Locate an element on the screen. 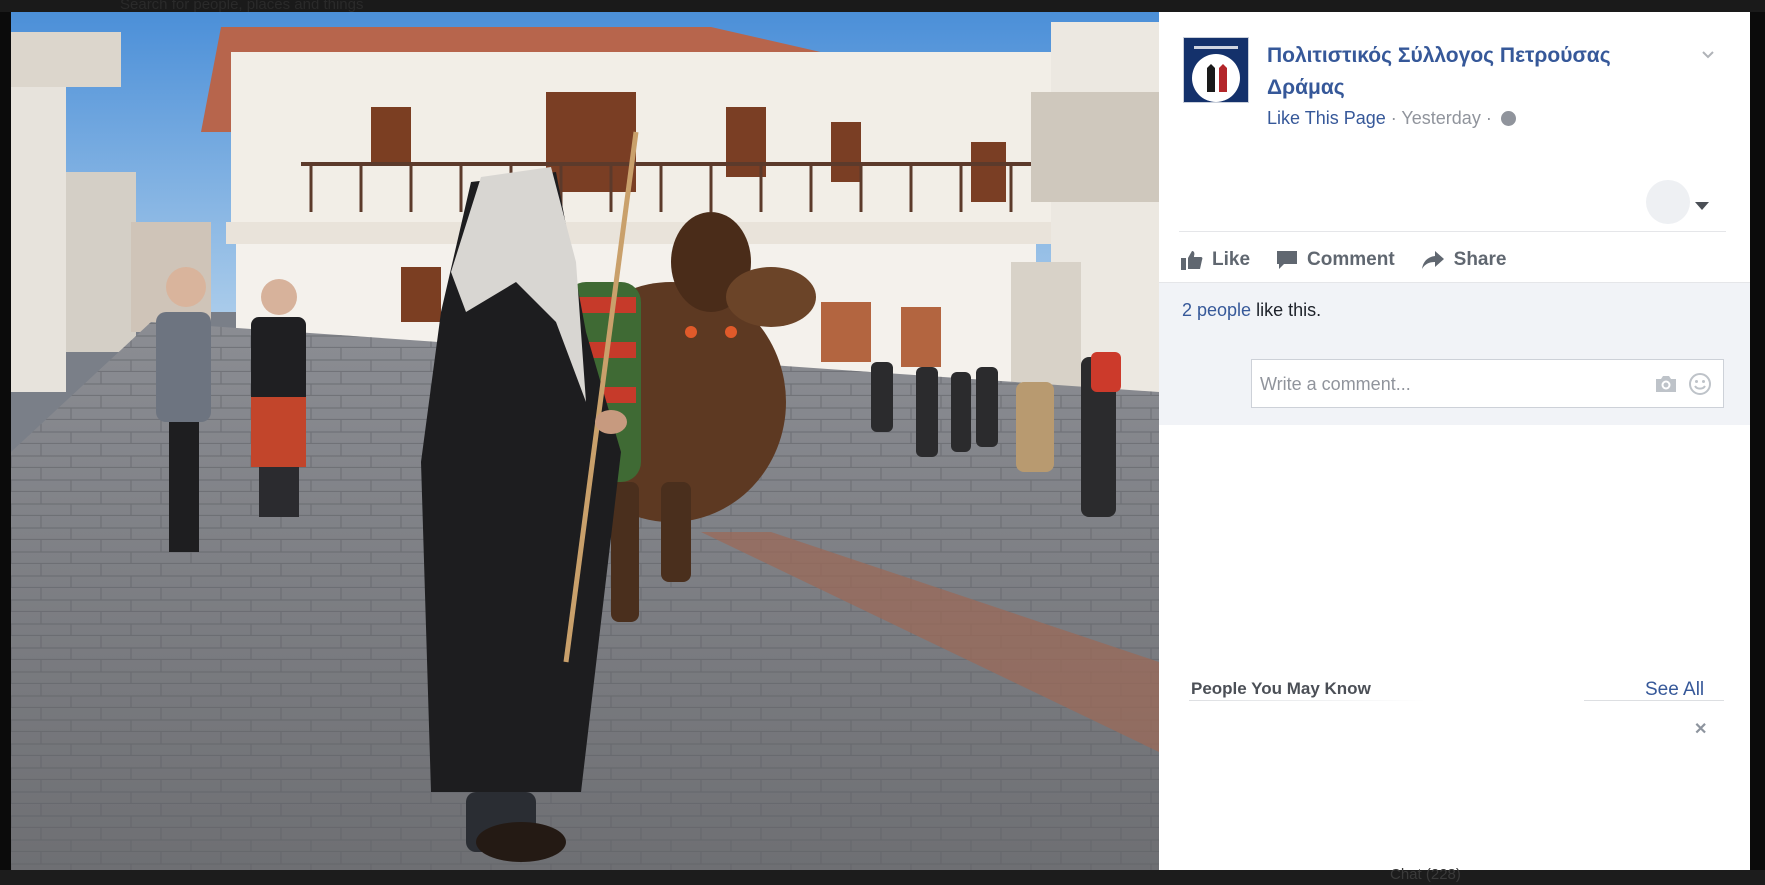  thumbs-up-icon is located at coordinates (1192, 260).